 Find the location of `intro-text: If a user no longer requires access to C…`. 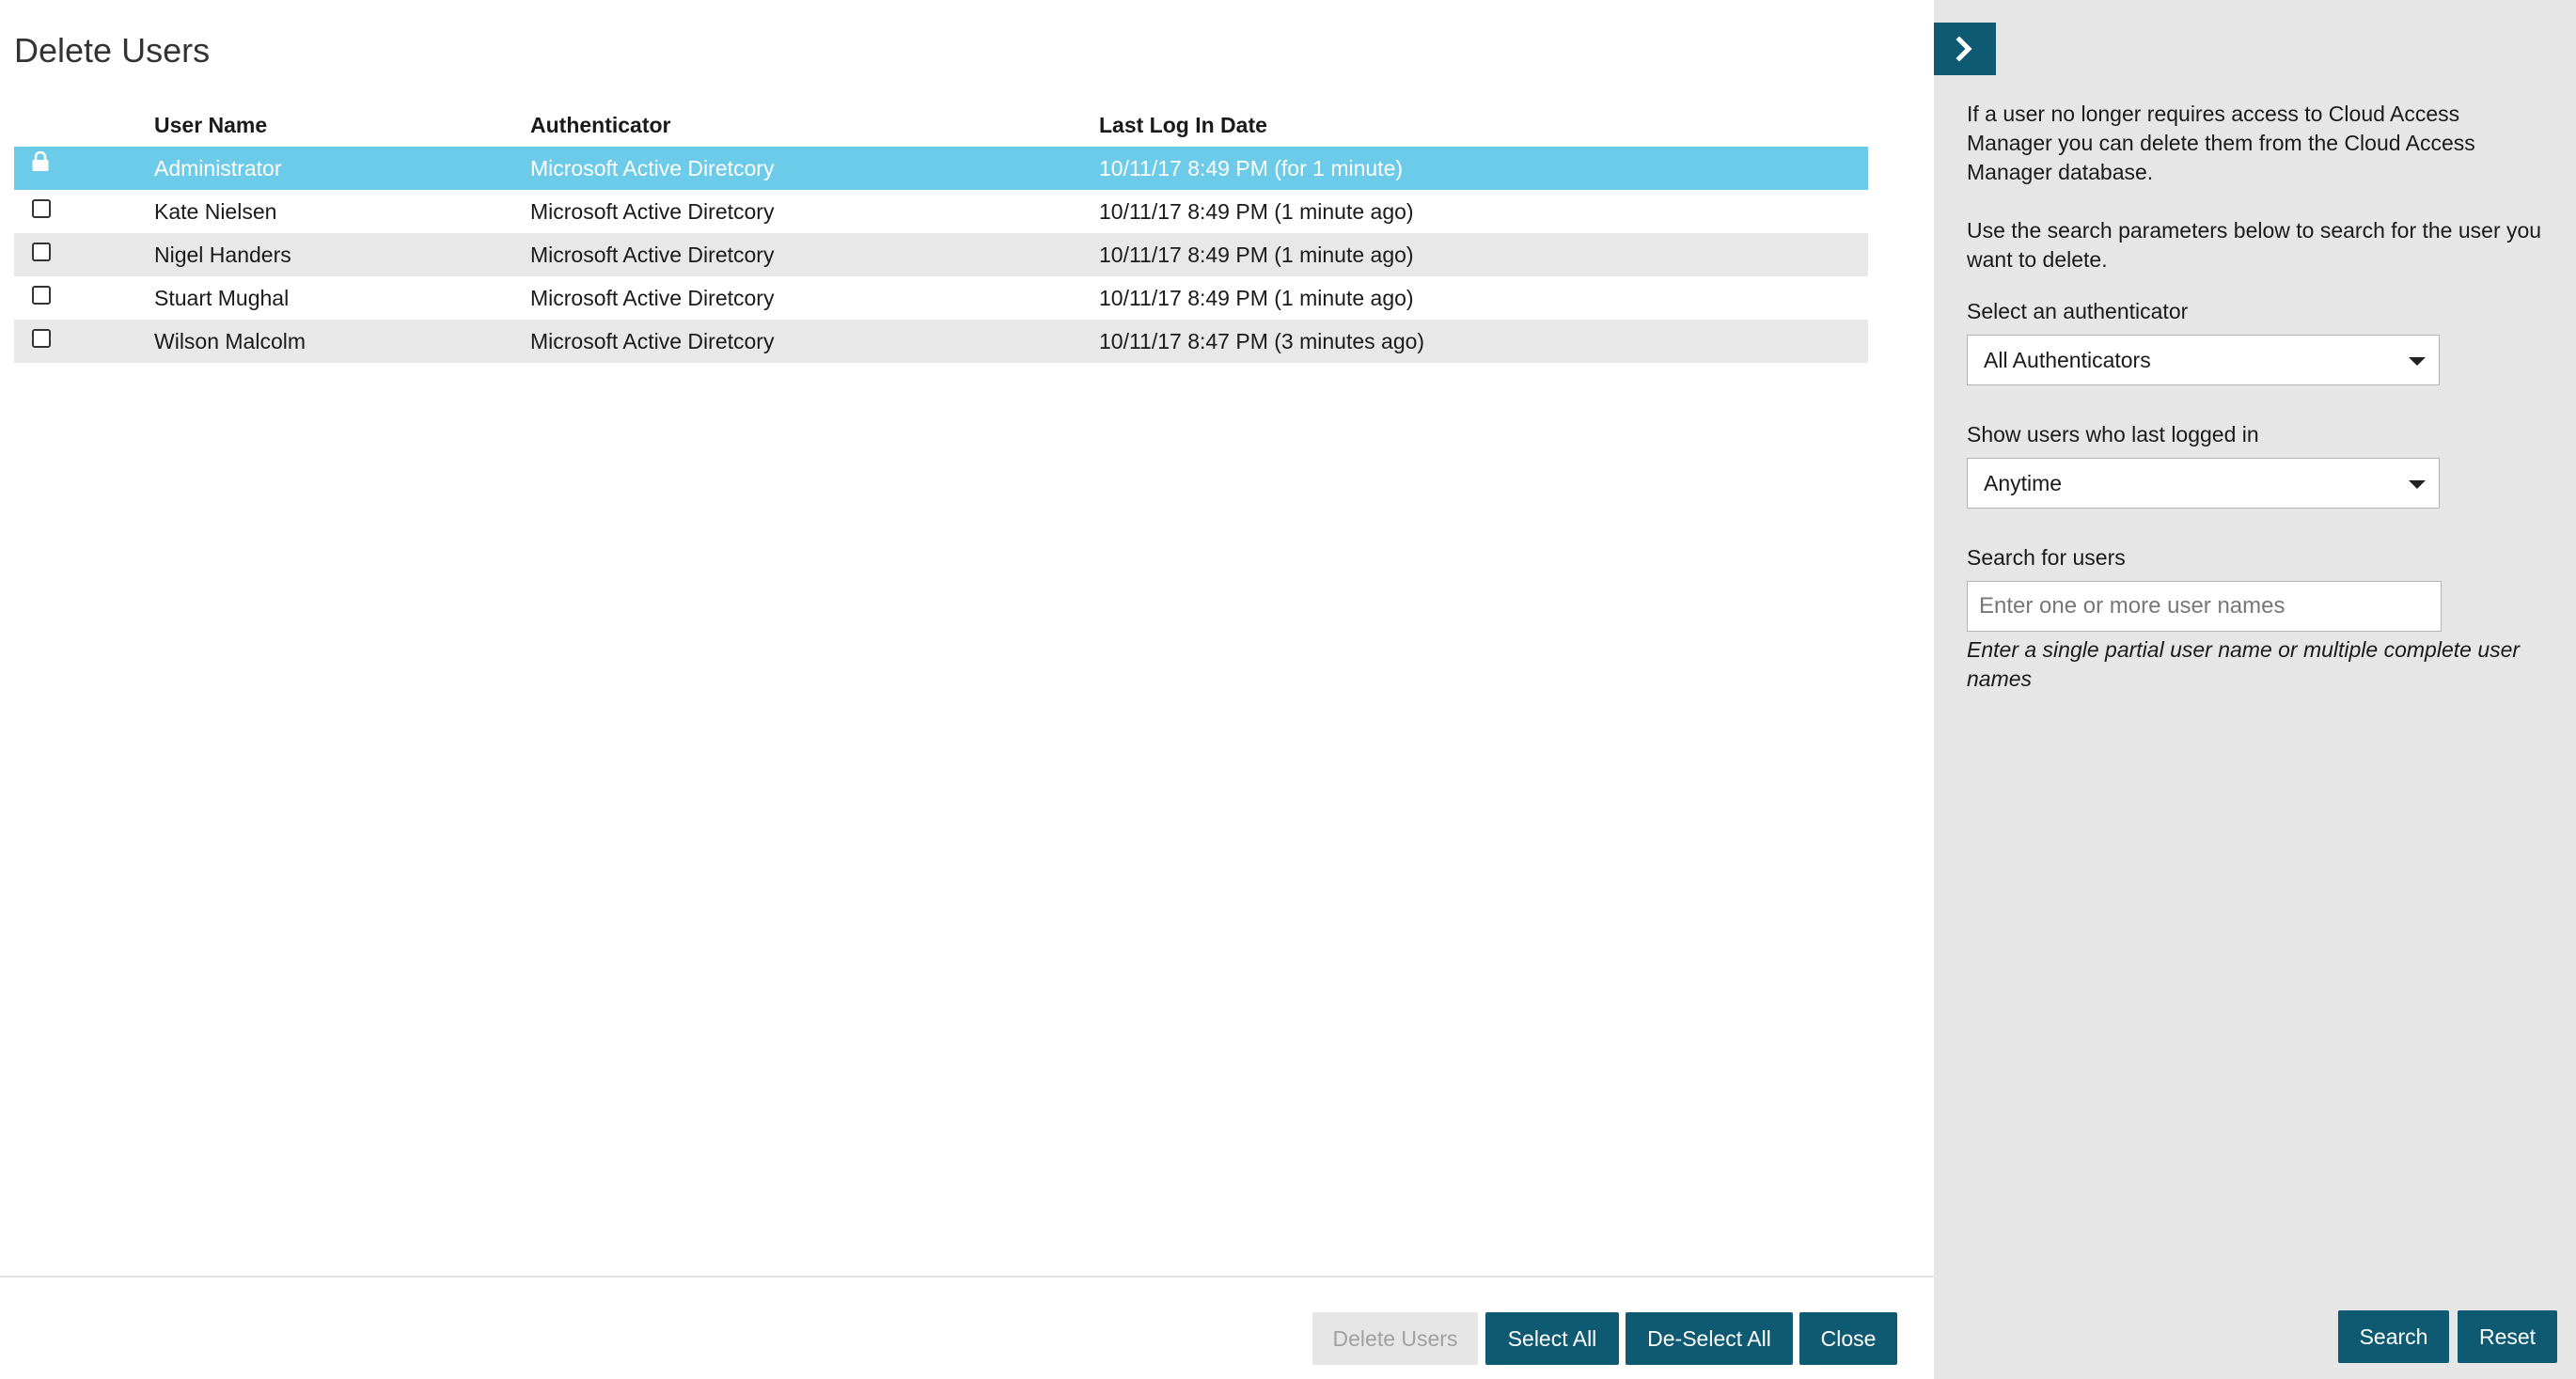

intro-text: If a user no longer requires access to C… is located at coordinates (2221, 143).